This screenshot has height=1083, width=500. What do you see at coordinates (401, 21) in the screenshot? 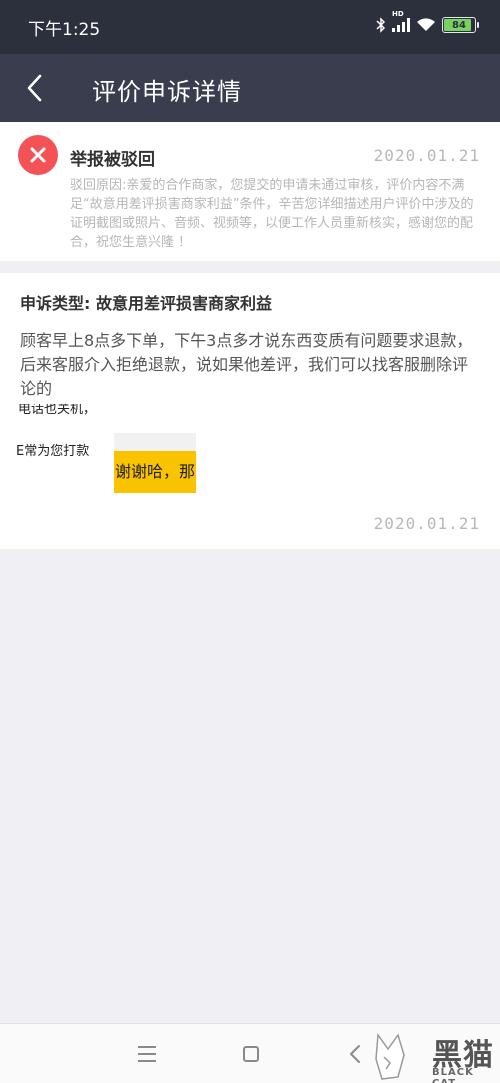
I see `cellular-signal-icon: HD` at bounding box center [401, 21].